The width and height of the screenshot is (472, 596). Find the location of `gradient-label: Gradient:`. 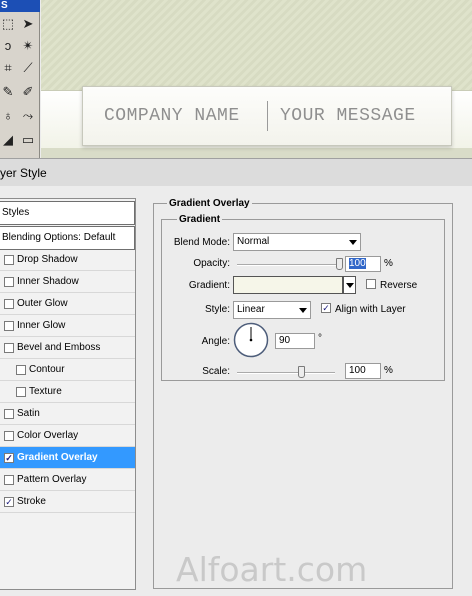

gradient-label: Gradient: is located at coordinates (209, 285).